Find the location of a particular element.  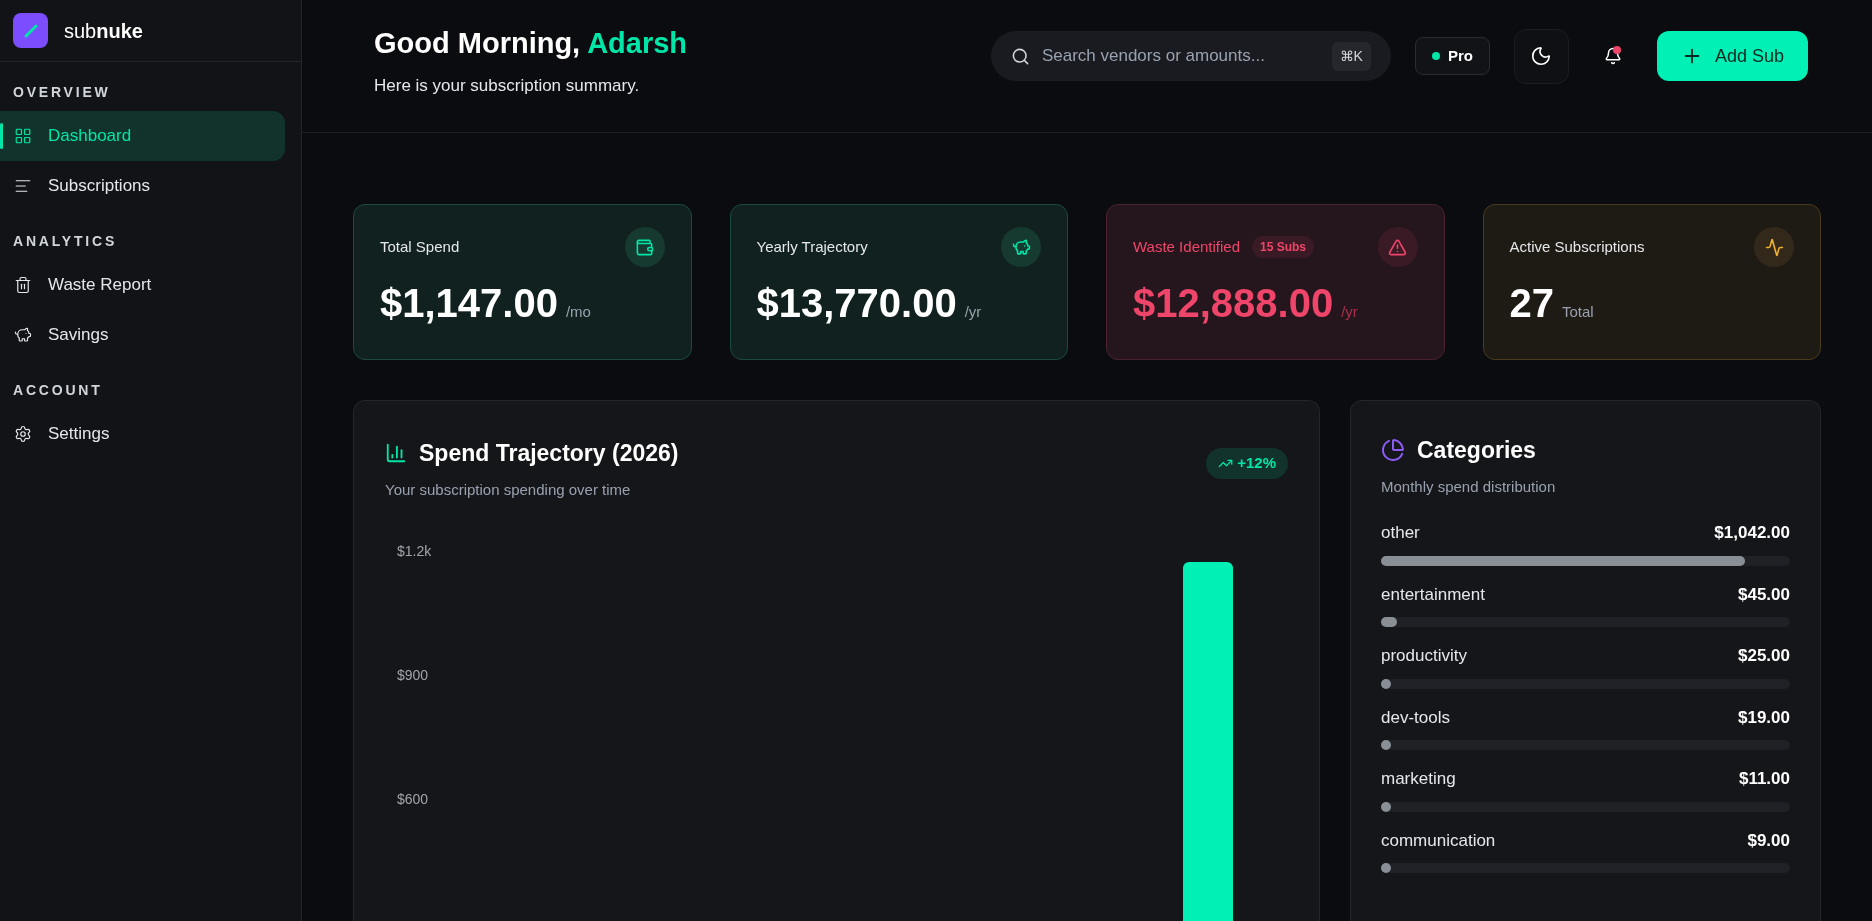

category-amount: $11.00 is located at coordinates (1764, 779).